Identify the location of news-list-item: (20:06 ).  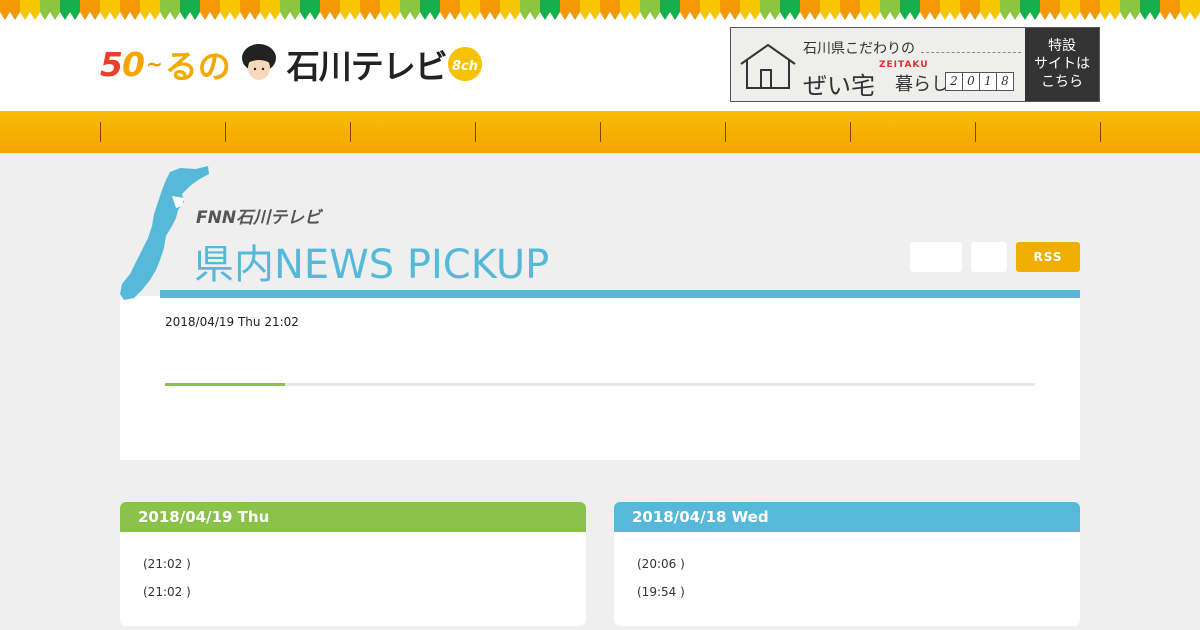
(661, 564).